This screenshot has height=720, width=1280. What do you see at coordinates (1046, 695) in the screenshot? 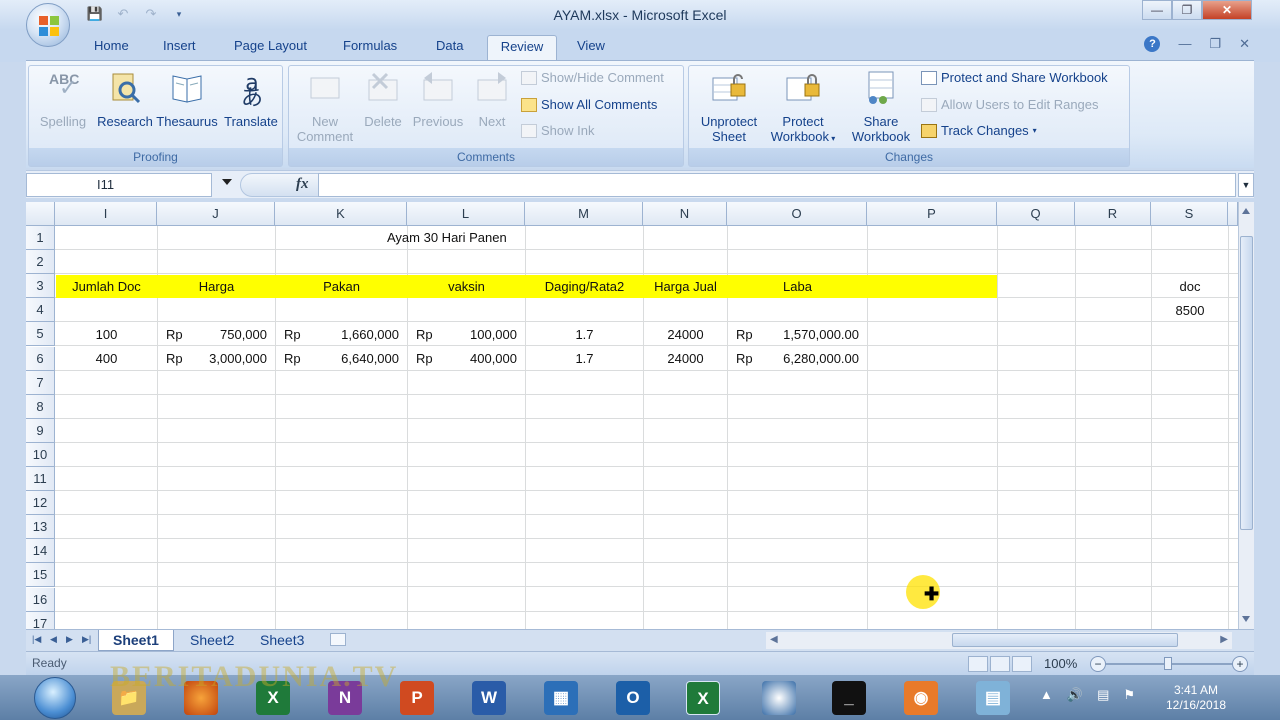
I see `show-hidden-icons-icon: ▲` at bounding box center [1046, 695].